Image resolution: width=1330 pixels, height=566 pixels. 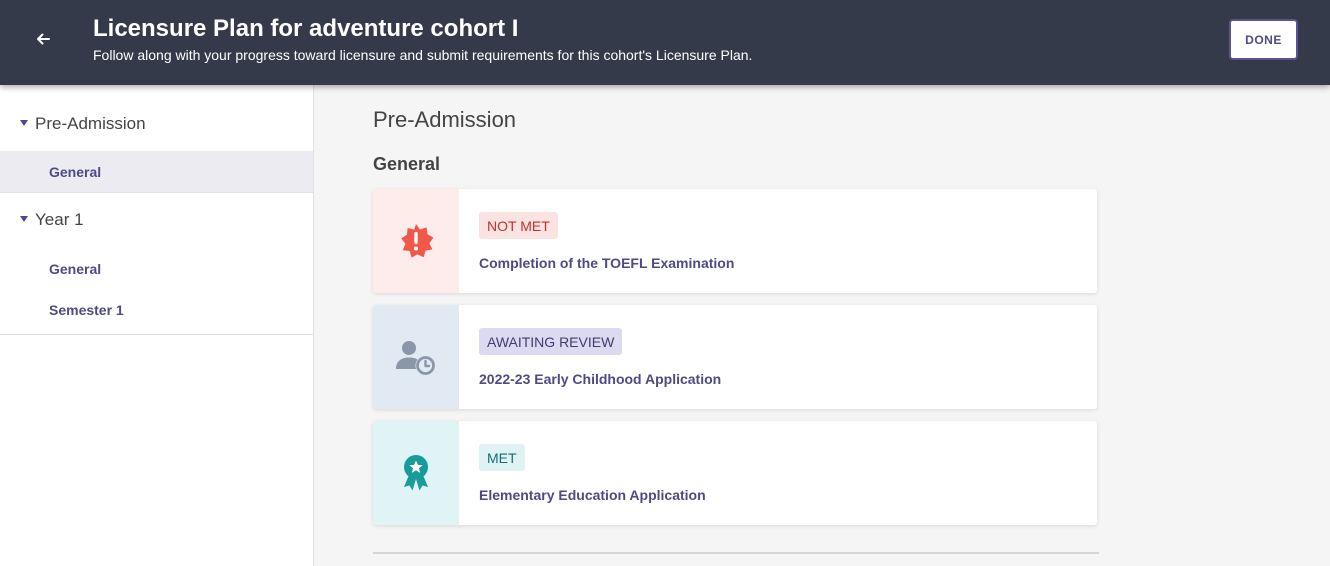 What do you see at coordinates (306, 28) in the screenshot?
I see `page-title: Licensure Plan for adventure cohort I` at bounding box center [306, 28].